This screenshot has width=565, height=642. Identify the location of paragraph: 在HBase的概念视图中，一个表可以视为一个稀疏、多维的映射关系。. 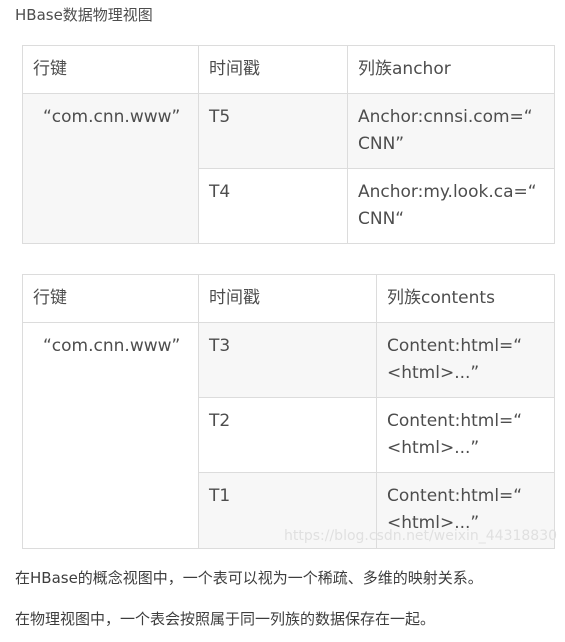
(249, 578).